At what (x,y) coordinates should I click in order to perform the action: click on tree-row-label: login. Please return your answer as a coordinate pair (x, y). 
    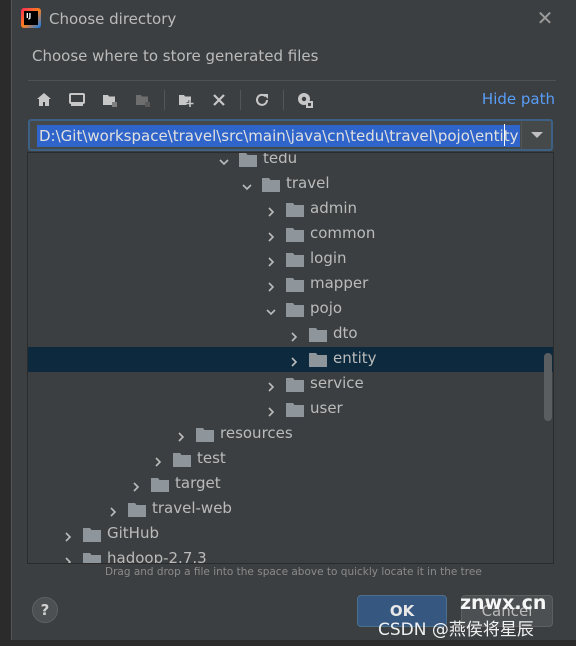
    Looking at the image, I should click on (328, 258).